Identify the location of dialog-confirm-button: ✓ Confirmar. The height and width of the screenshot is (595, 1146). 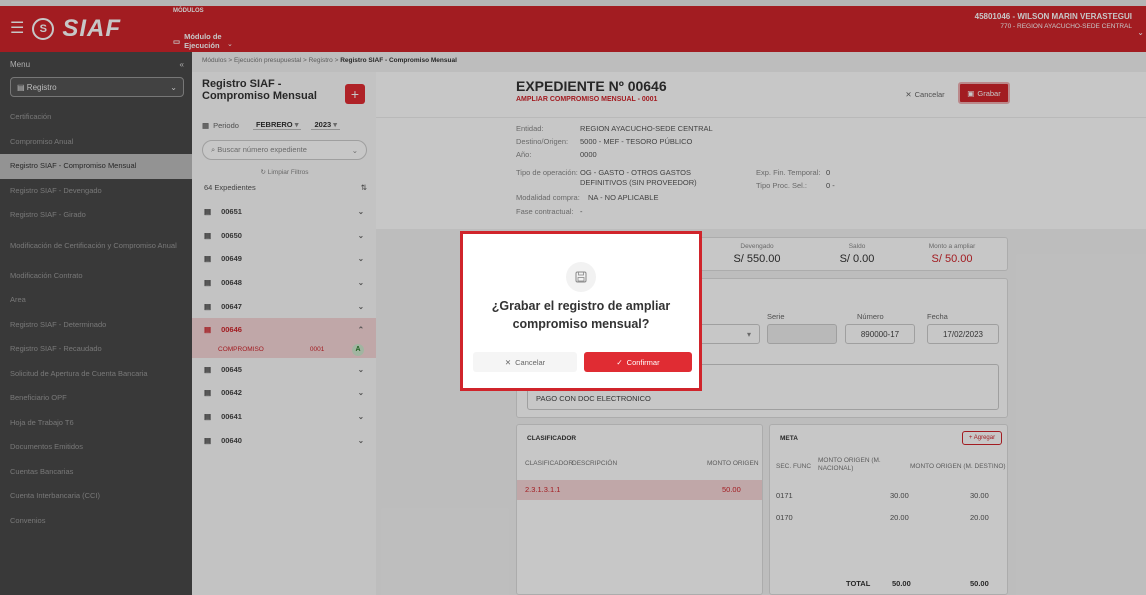
(638, 362).